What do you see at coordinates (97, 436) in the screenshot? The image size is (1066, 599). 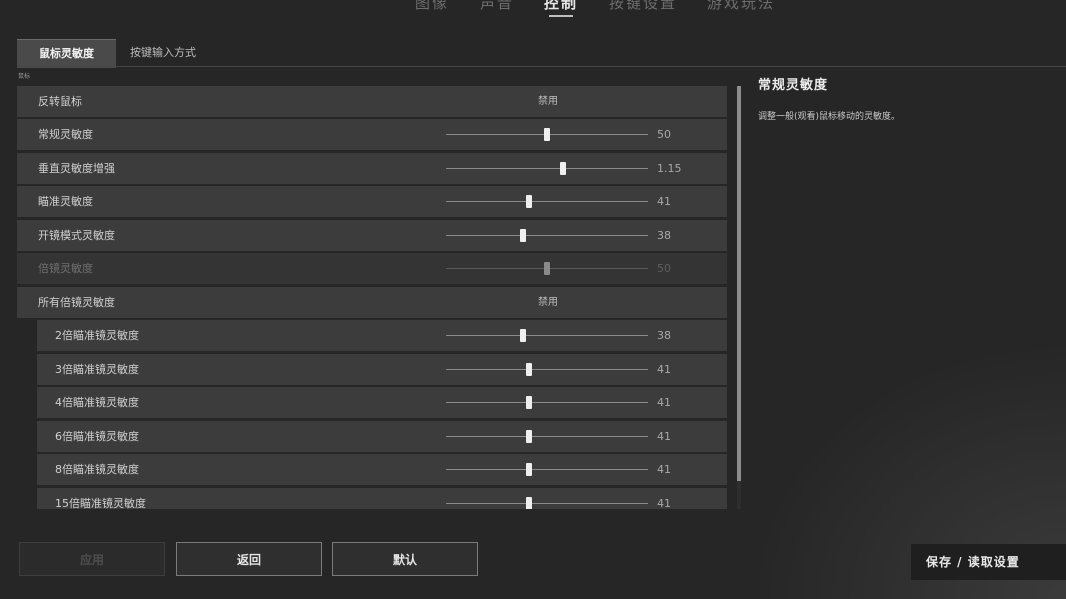 I see `setting-label: 6倍瞄准镜灵敏度` at bounding box center [97, 436].